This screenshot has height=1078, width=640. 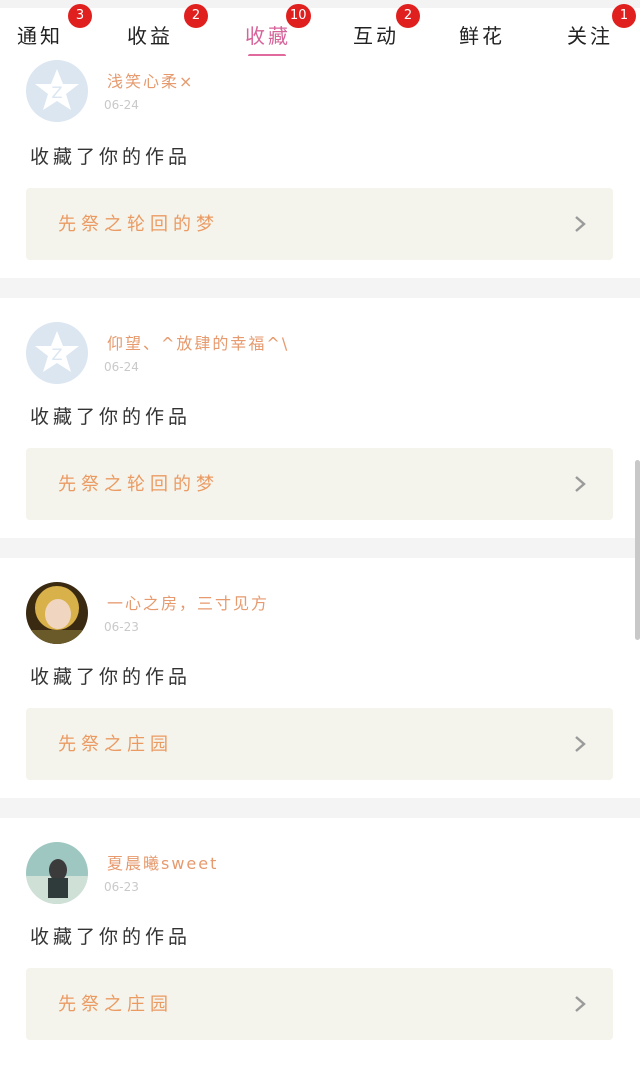 What do you see at coordinates (637, 550) in the screenshot?
I see `scrollbar` at bounding box center [637, 550].